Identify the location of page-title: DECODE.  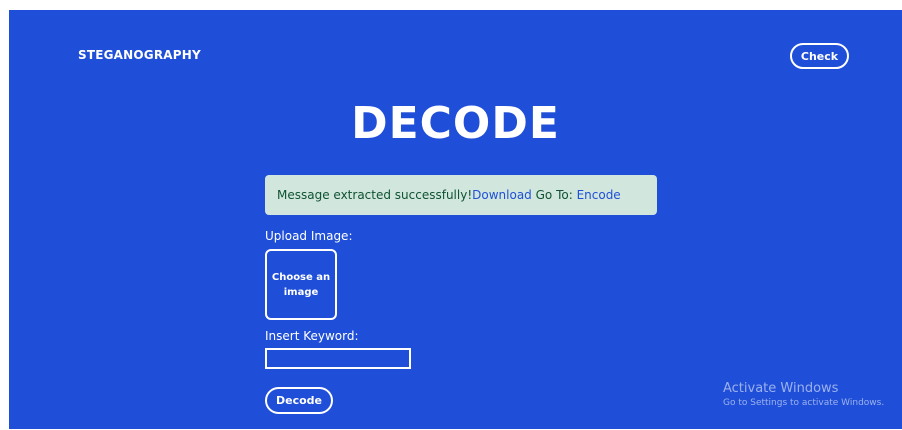
(455, 123).